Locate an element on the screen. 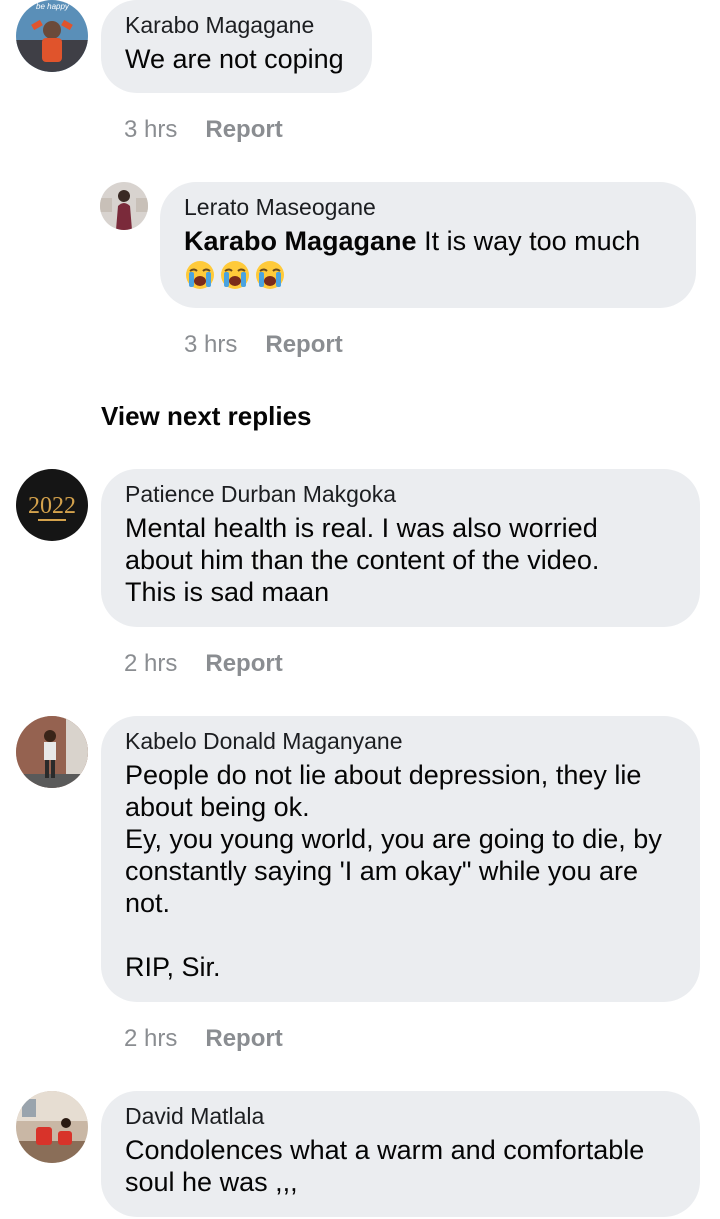 Image resolution: width=720 pixels, height=1219 pixels. comment-author: Patience Durban Makgoka is located at coordinates (400, 494).